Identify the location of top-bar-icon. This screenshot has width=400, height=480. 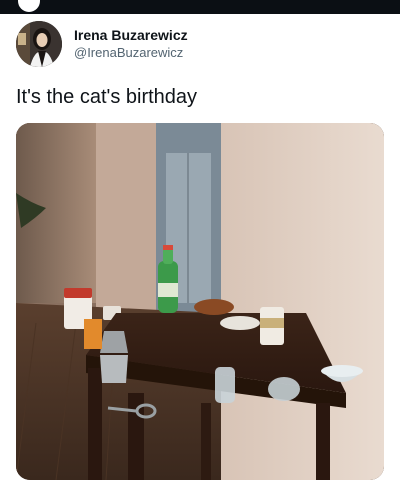
(29, 6).